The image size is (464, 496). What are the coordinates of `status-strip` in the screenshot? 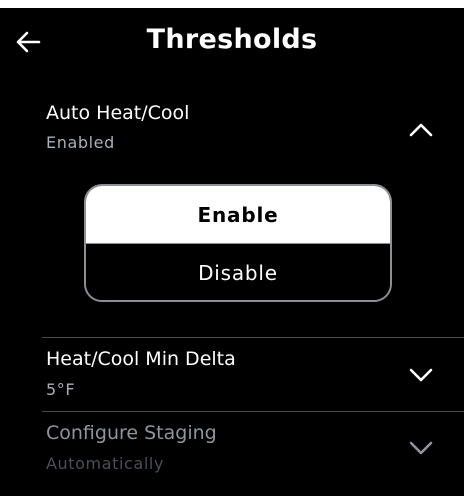 It's located at (232, 4).